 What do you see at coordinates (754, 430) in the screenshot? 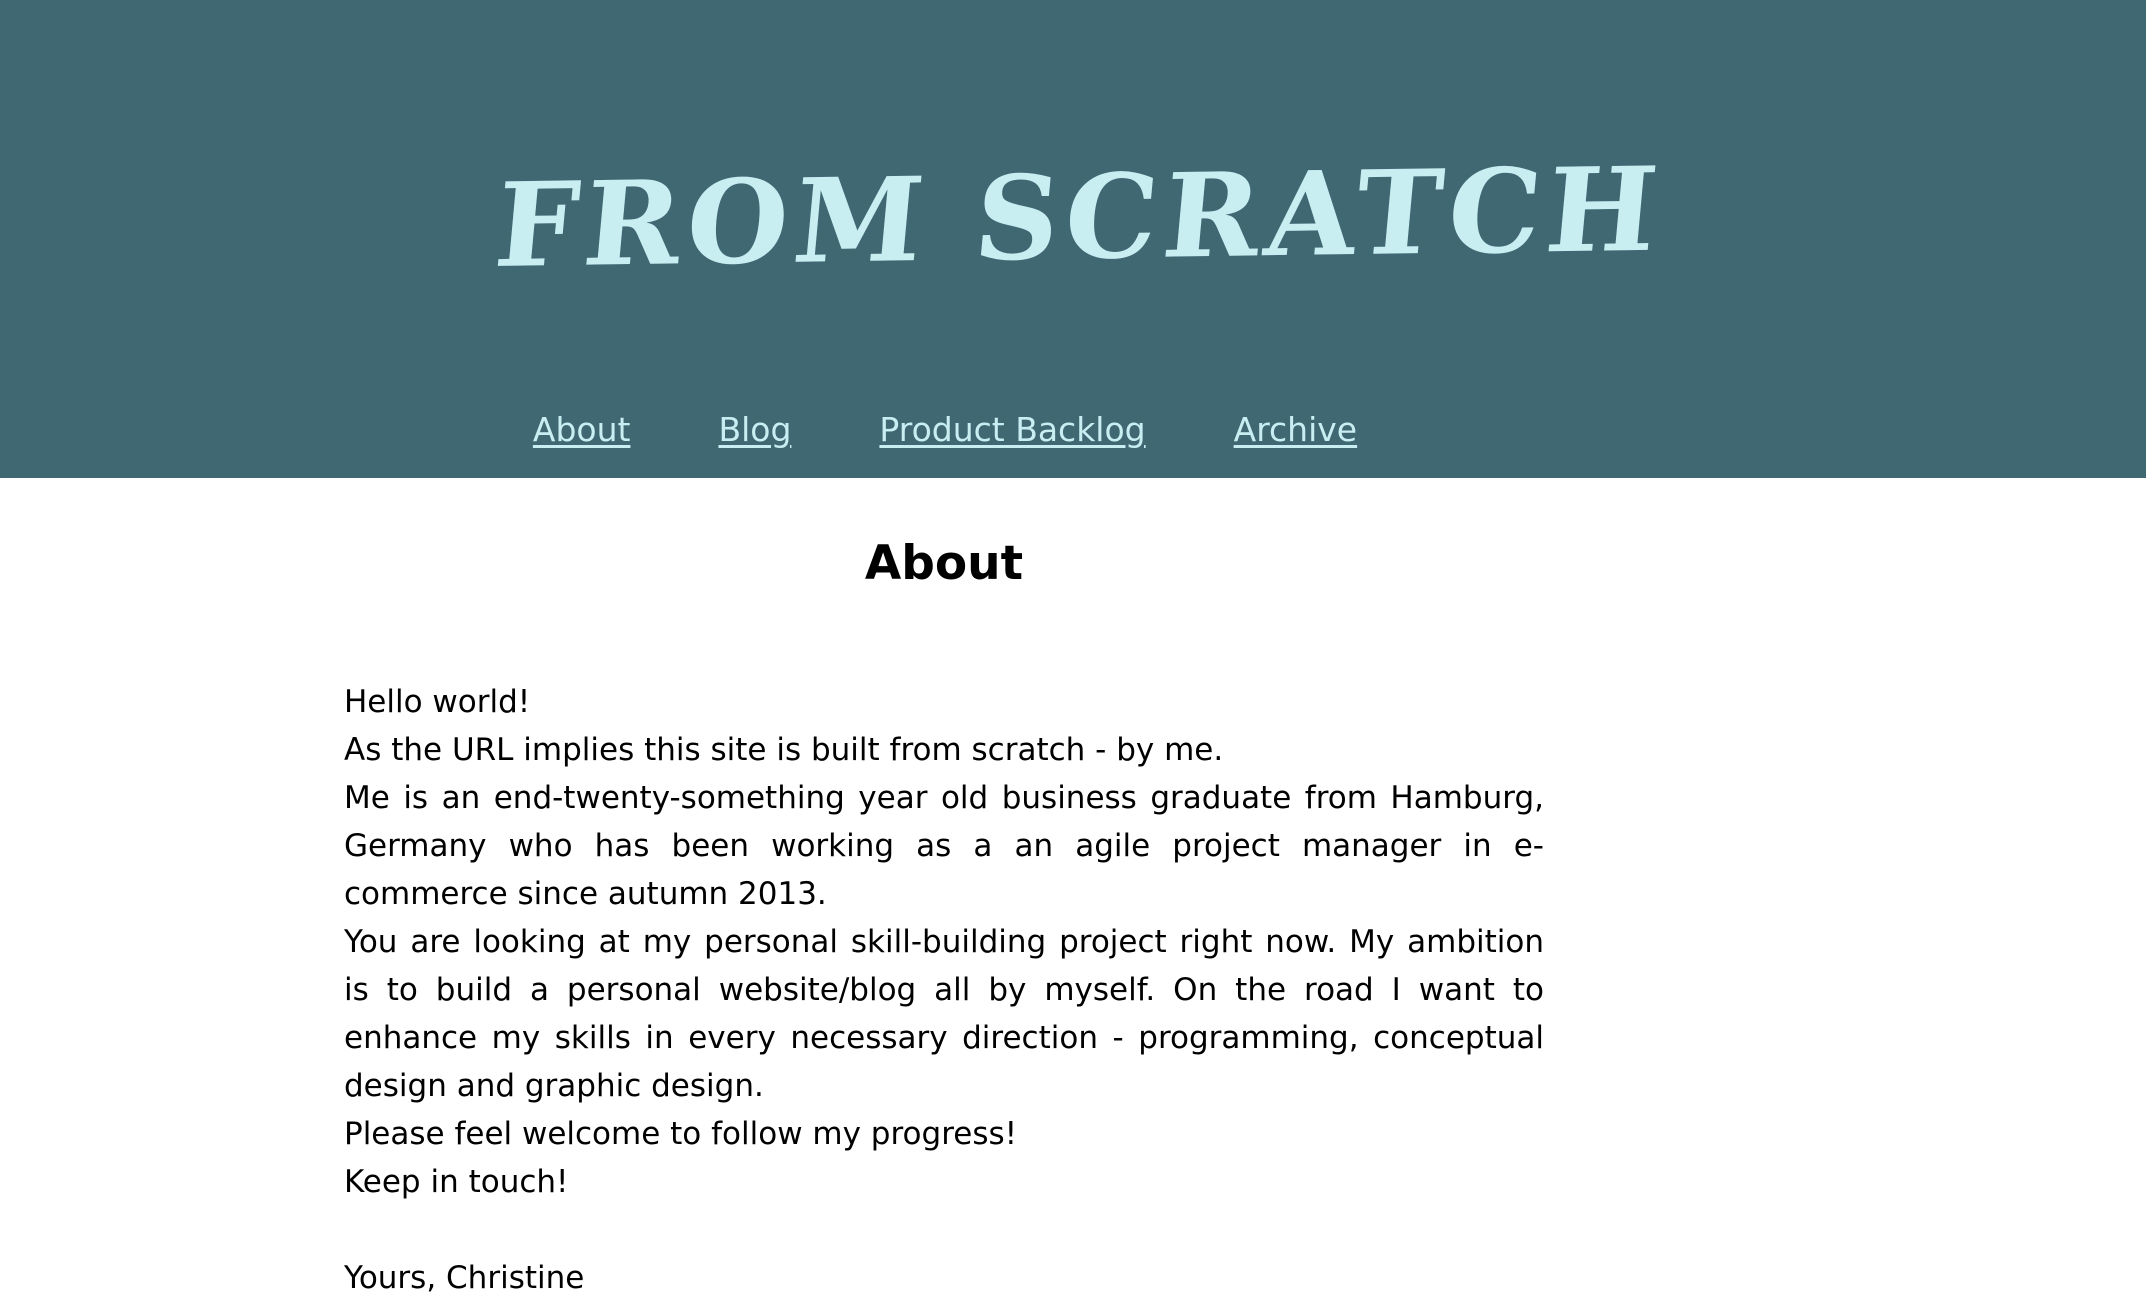
I see `nav-link-blog: Blog` at bounding box center [754, 430].